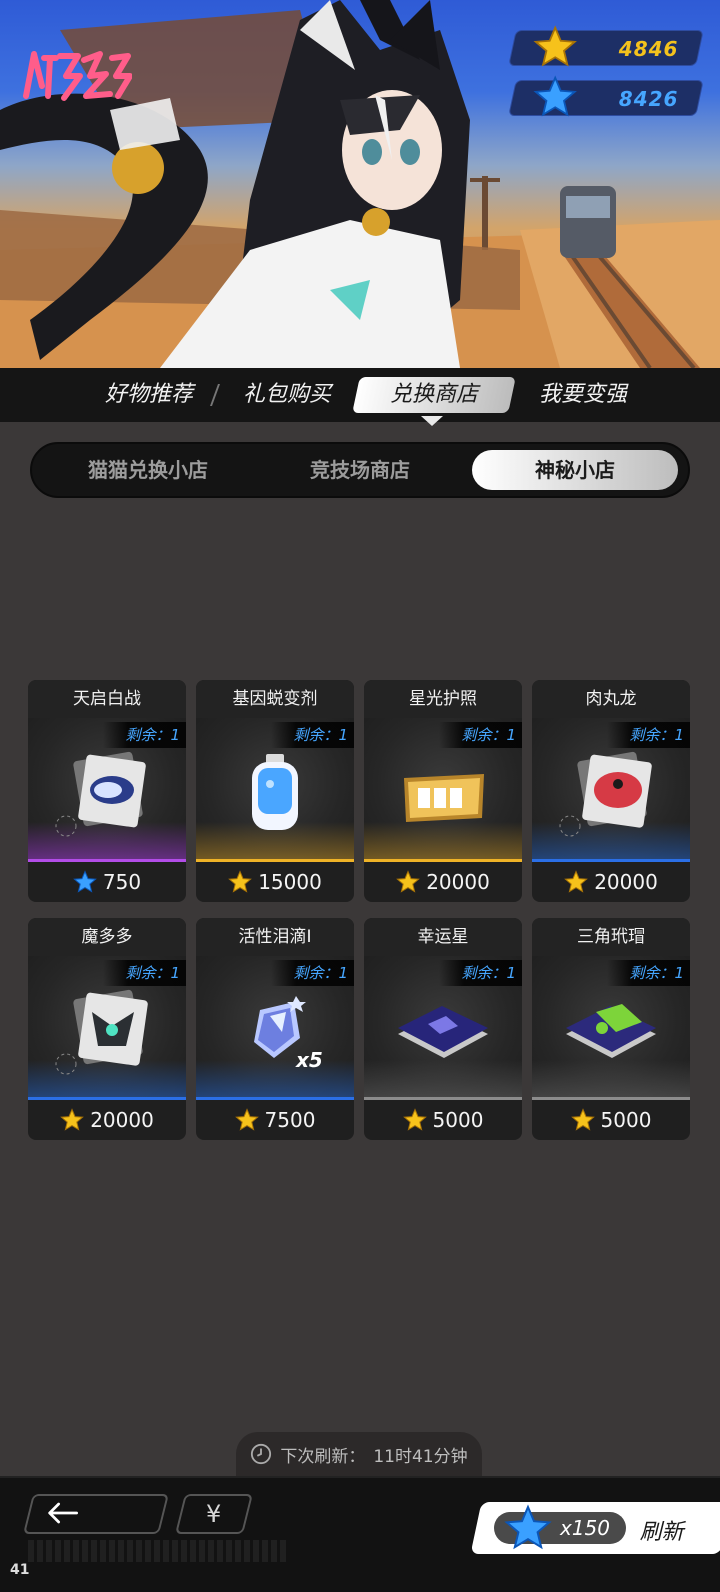 This screenshot has width=720, height=1592. Describe the element at coordinates (585, 1528) in the screenshot. I see `refresh-cost: x150` at that location.